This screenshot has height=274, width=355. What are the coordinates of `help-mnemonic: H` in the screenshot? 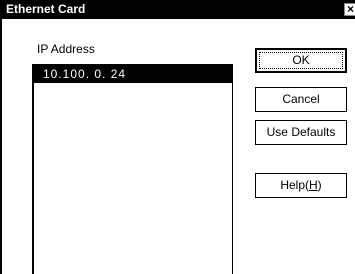 It's located at (313, 185).